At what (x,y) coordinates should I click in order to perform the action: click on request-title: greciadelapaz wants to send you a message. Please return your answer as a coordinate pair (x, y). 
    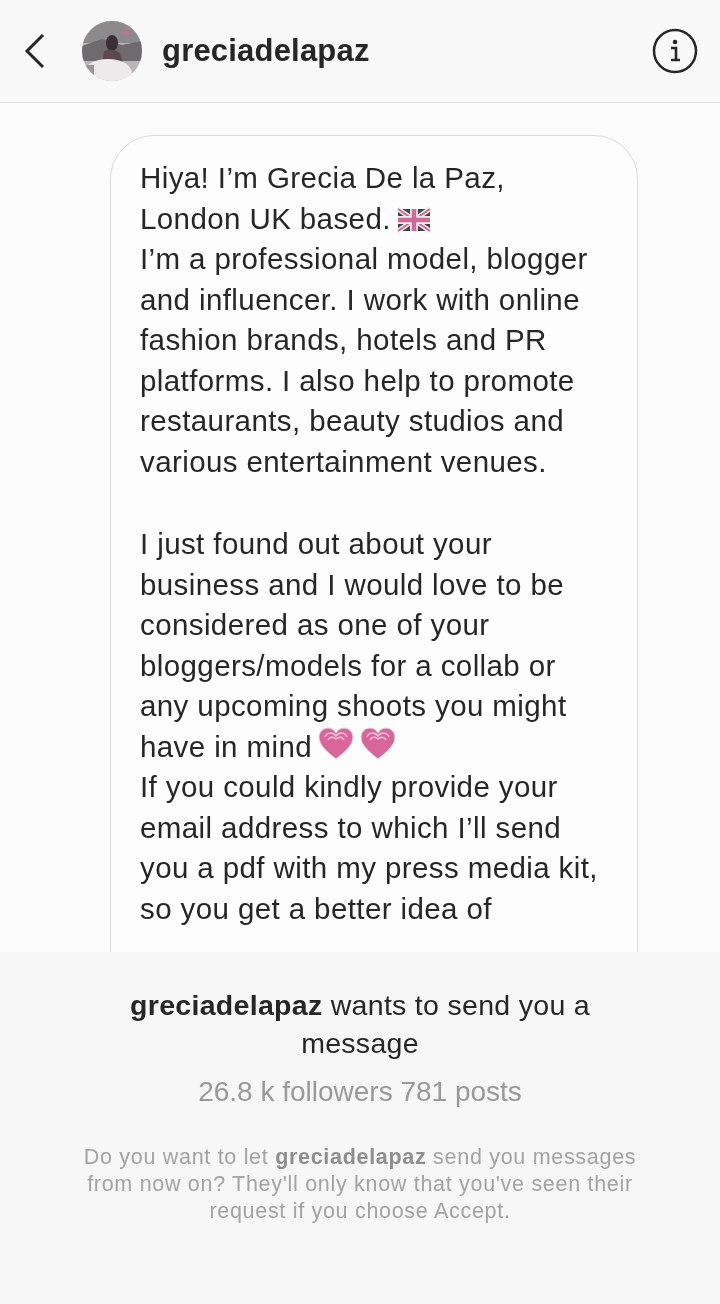
    Looking at the image, I should click on (360, 1024).